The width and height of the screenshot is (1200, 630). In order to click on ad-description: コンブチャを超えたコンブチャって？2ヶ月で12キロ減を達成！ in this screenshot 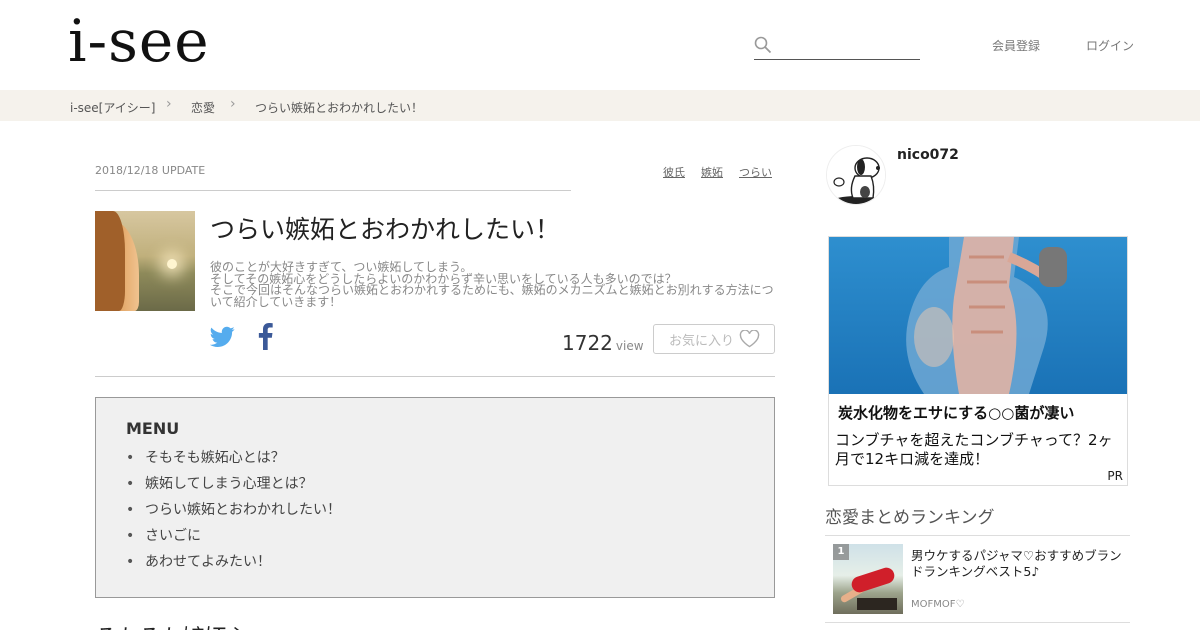, I will do `click(979, 450)`.